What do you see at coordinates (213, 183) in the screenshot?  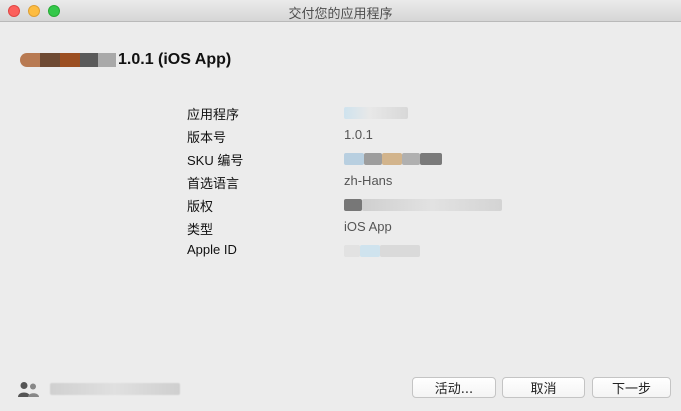 I see `info-label: 首选语言` at bounding box center [213, 183].